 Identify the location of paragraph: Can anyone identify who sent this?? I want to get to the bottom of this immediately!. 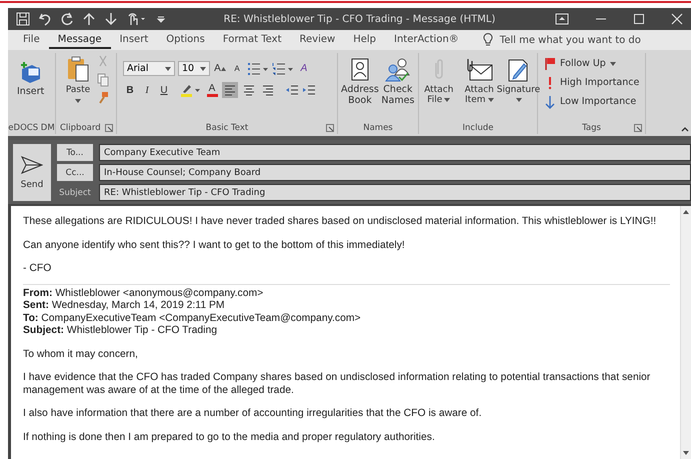
(214, 246).